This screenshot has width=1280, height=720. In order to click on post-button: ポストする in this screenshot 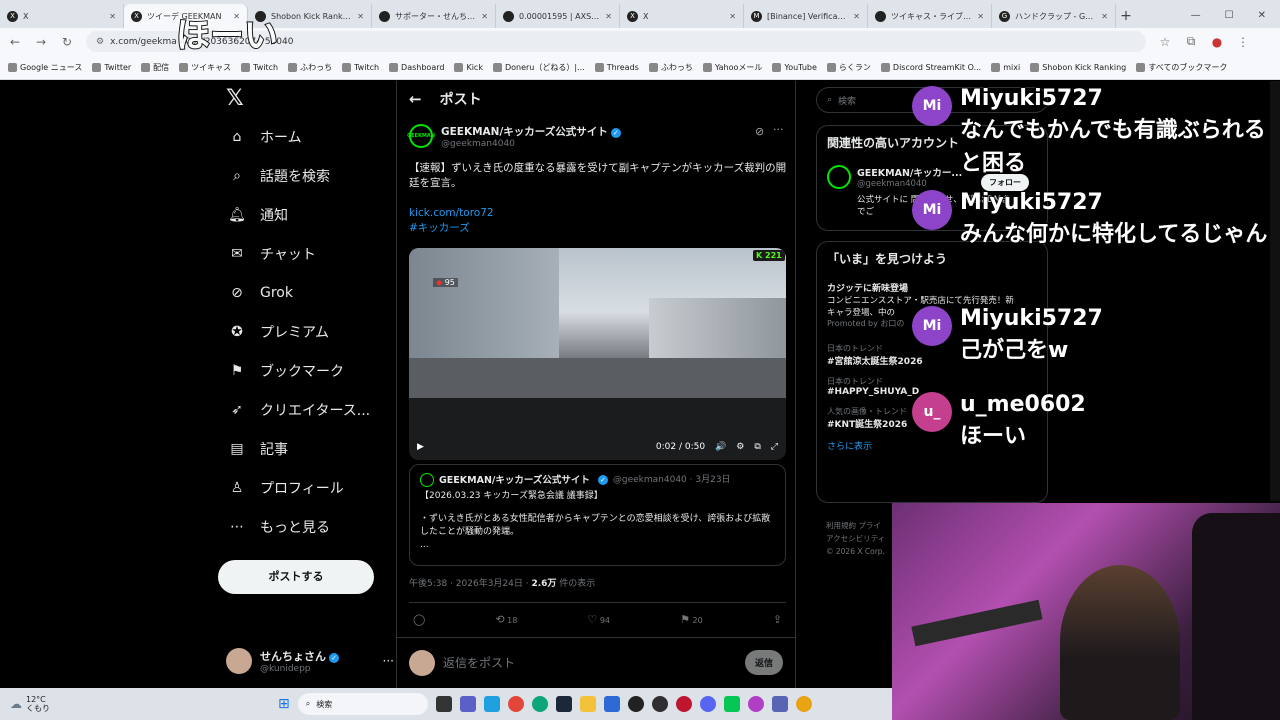, I will do `click(296, 577)`.